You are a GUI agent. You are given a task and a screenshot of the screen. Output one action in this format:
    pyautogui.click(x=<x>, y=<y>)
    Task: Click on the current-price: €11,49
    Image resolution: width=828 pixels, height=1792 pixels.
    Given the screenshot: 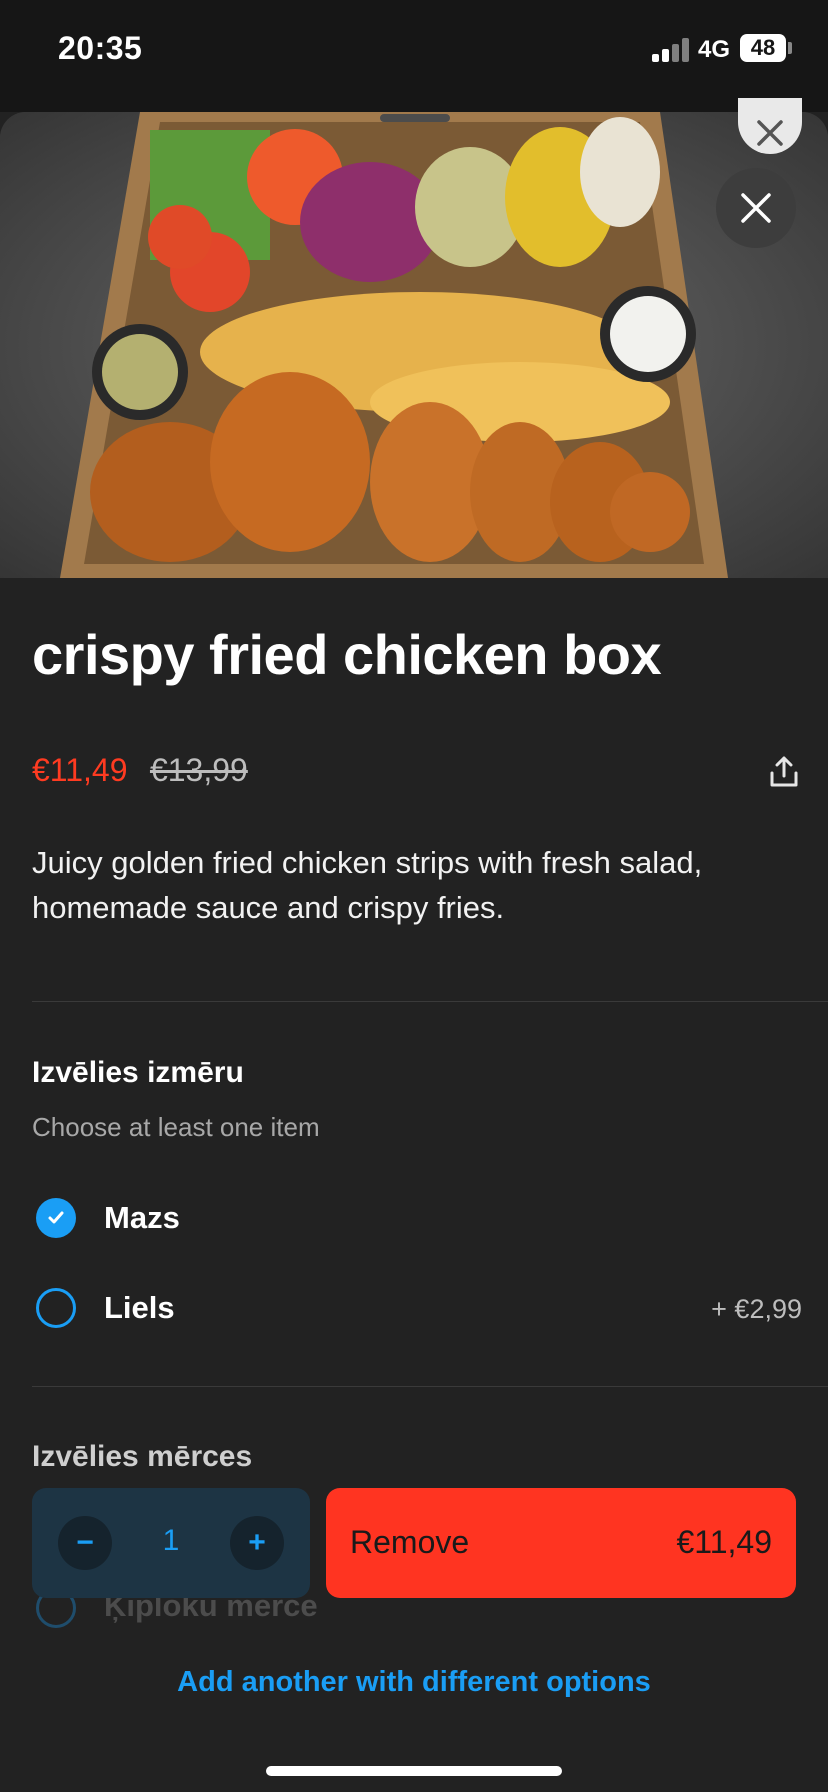 What is the action you would take?
    pyautogui.click(x=80, y=770)
    